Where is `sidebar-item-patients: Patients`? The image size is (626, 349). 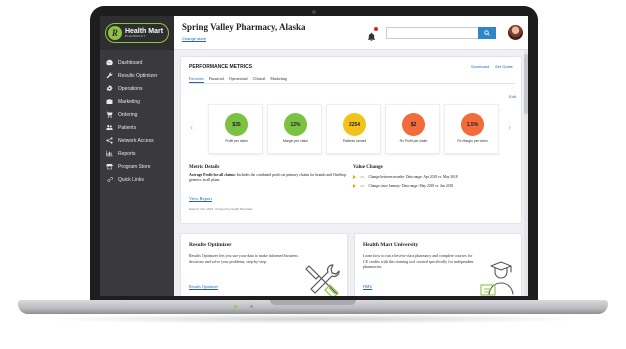 sidebar-item-patients: Patients is located at coordinates (137, 127).